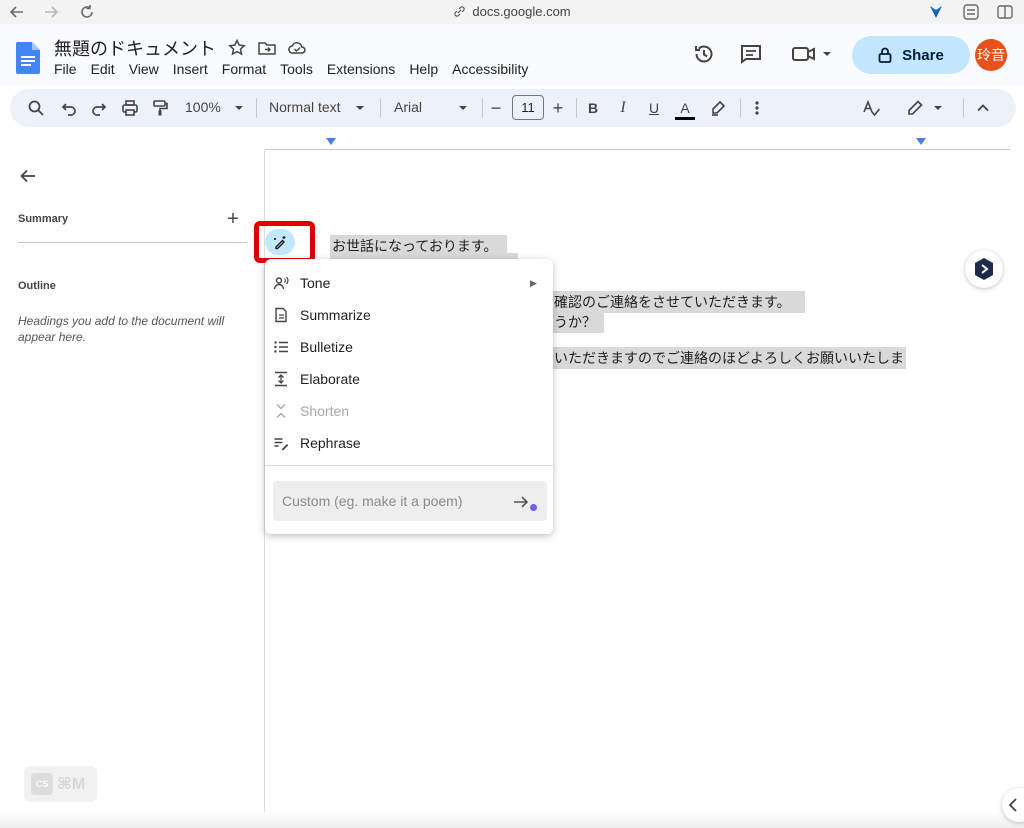  I want to click on menu-edit: Edit, so click(103, 69).